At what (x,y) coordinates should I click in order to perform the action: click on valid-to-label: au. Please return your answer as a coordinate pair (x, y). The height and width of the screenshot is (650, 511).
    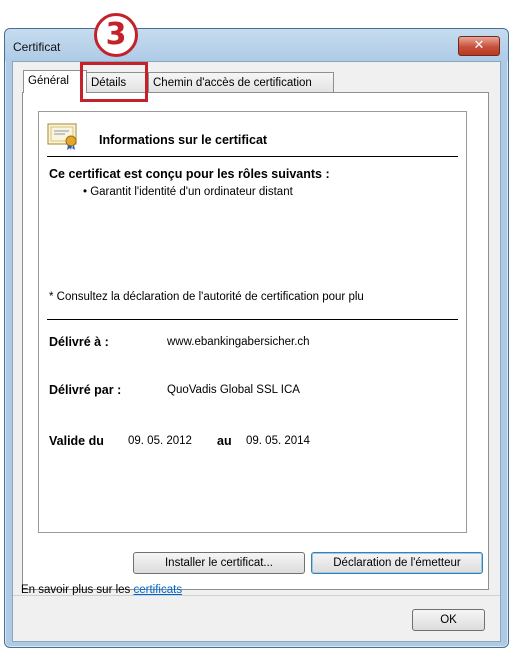
    Looking at the image, I should click on (224, 441).